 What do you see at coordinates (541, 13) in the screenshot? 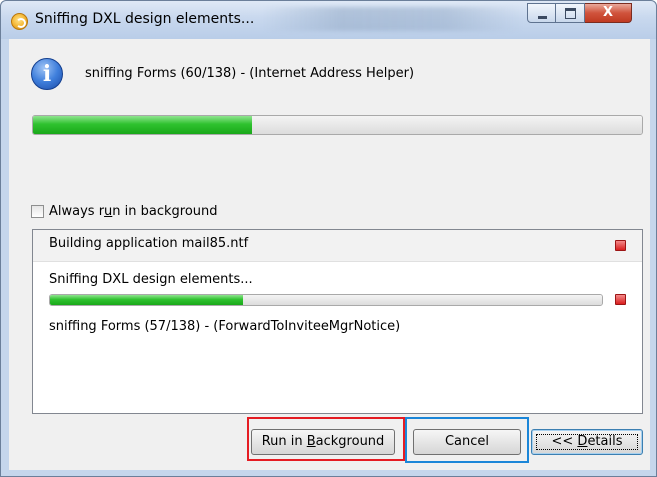
I see `minimize-button` at bounding box center [541, 13].